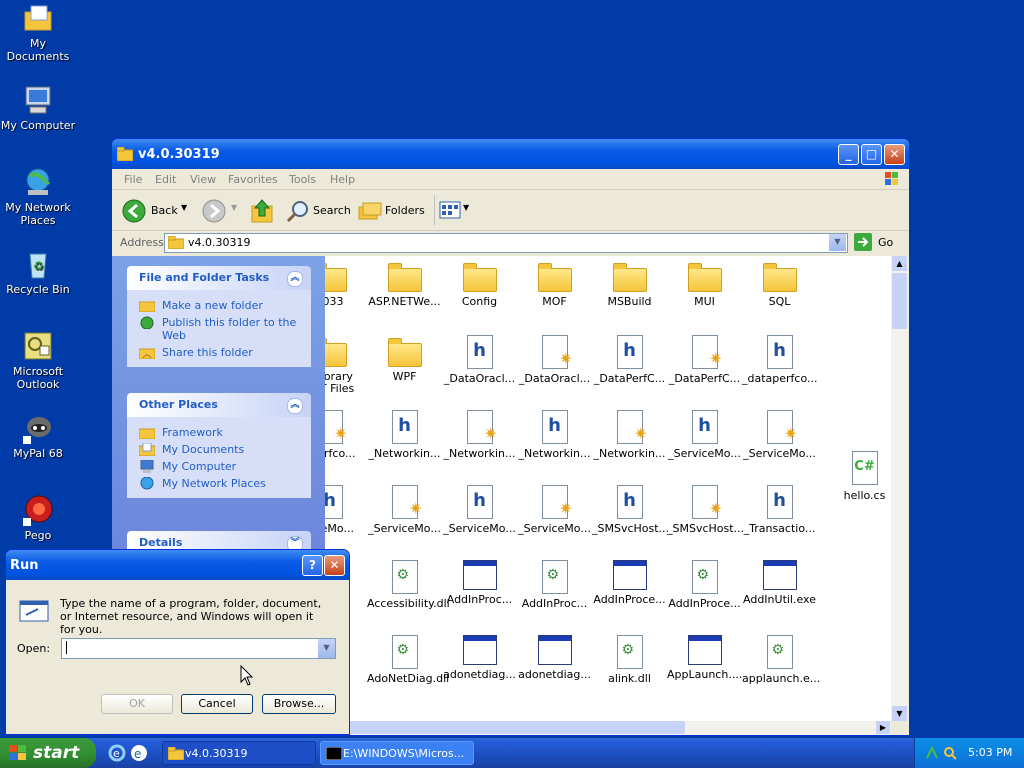 The height and width of the screenshot is (768, 1024). What do you see at coordinates (219, 449) in the screenshot?
I see `place-my-documents: My Documents` at bounding box center [219, 449].